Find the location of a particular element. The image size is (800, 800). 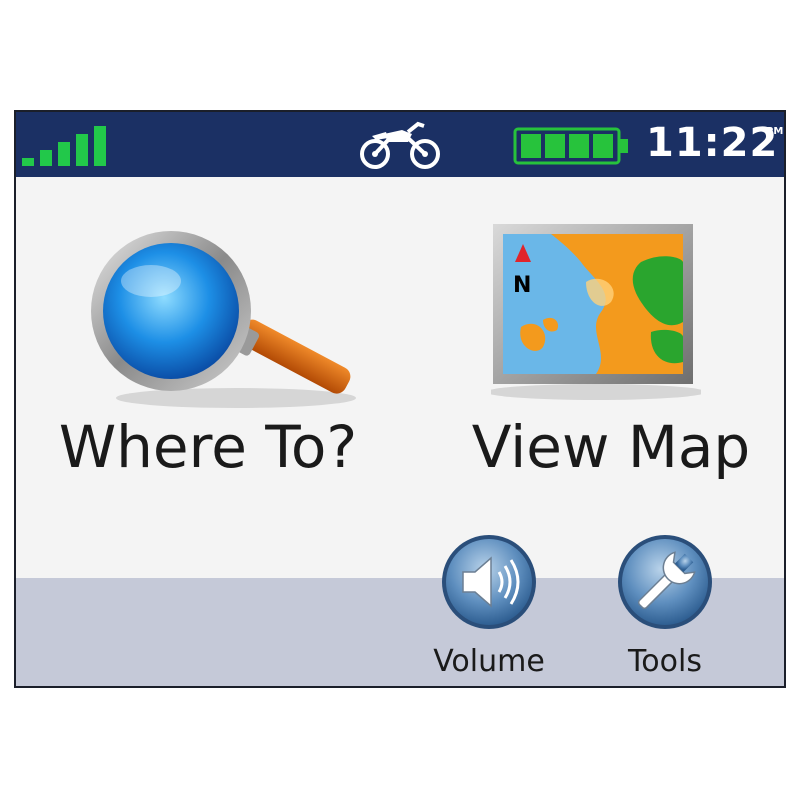

magnifying-glass-icon is located at coordinates (223, 319).